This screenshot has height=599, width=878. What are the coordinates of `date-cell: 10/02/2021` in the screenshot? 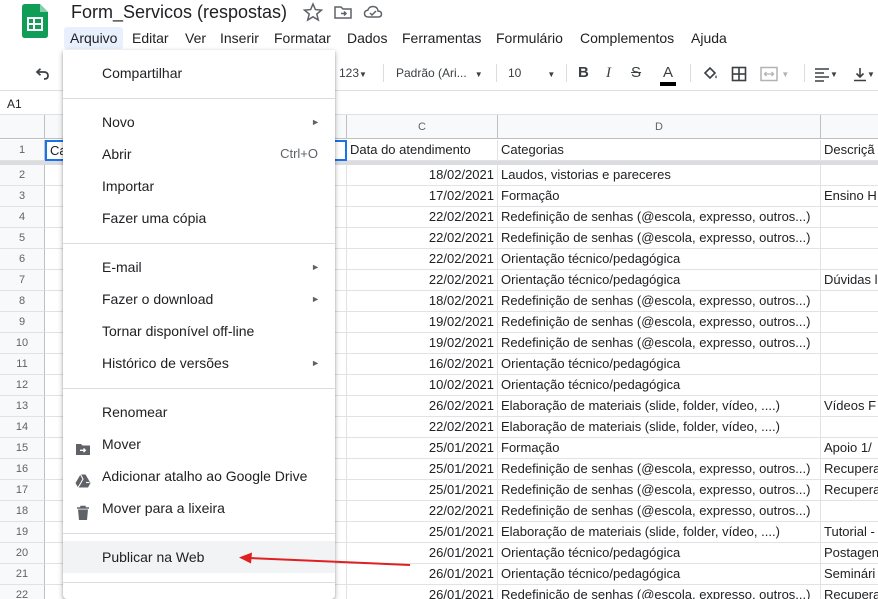 It's located at (422, 385).